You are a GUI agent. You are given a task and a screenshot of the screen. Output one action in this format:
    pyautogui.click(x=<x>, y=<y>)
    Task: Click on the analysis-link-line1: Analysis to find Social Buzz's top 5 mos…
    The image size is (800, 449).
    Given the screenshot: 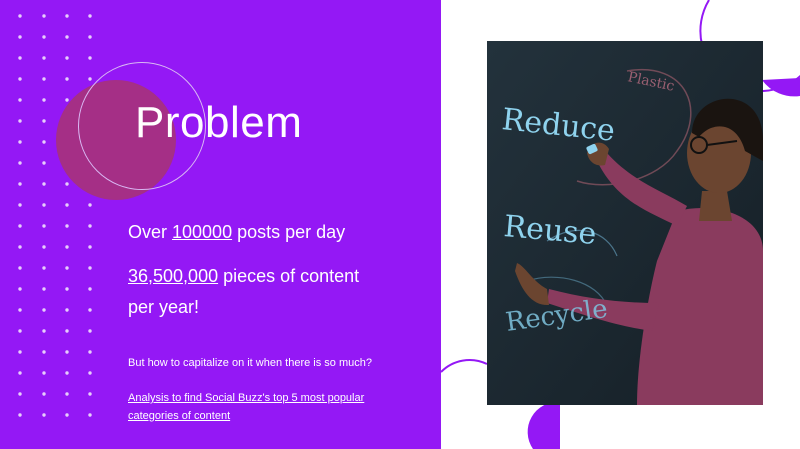 What is the action you would take?
    pyautogui.click(x=246, y=398)
    